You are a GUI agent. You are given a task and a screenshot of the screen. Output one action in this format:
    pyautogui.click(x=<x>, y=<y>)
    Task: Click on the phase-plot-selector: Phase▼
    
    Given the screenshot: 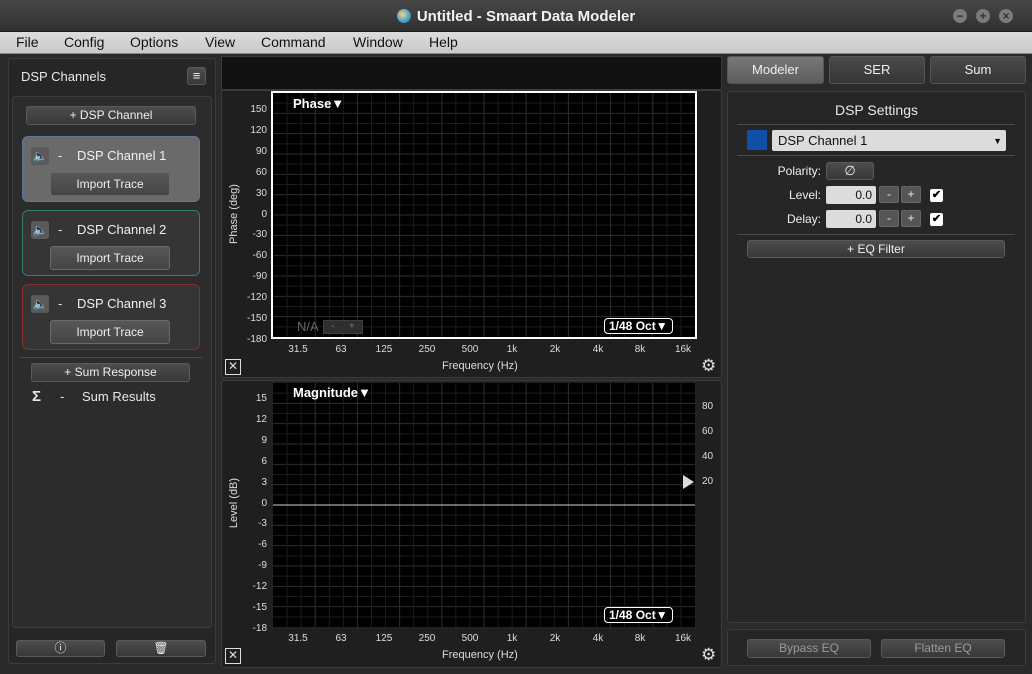 What is the action you would take?
    pyautogui.click(x=318, y=103)
    